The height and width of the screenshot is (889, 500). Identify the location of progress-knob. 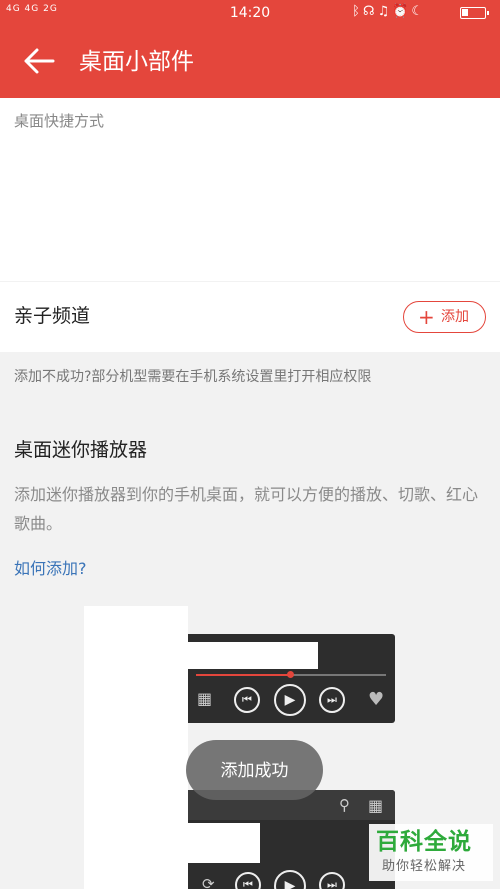
(290, 674).